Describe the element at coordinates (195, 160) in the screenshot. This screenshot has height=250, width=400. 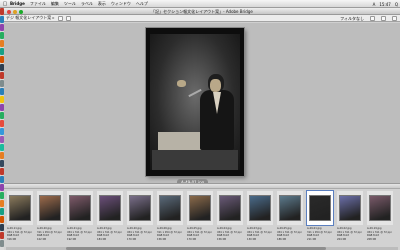
I see `lectern-base` at that location.